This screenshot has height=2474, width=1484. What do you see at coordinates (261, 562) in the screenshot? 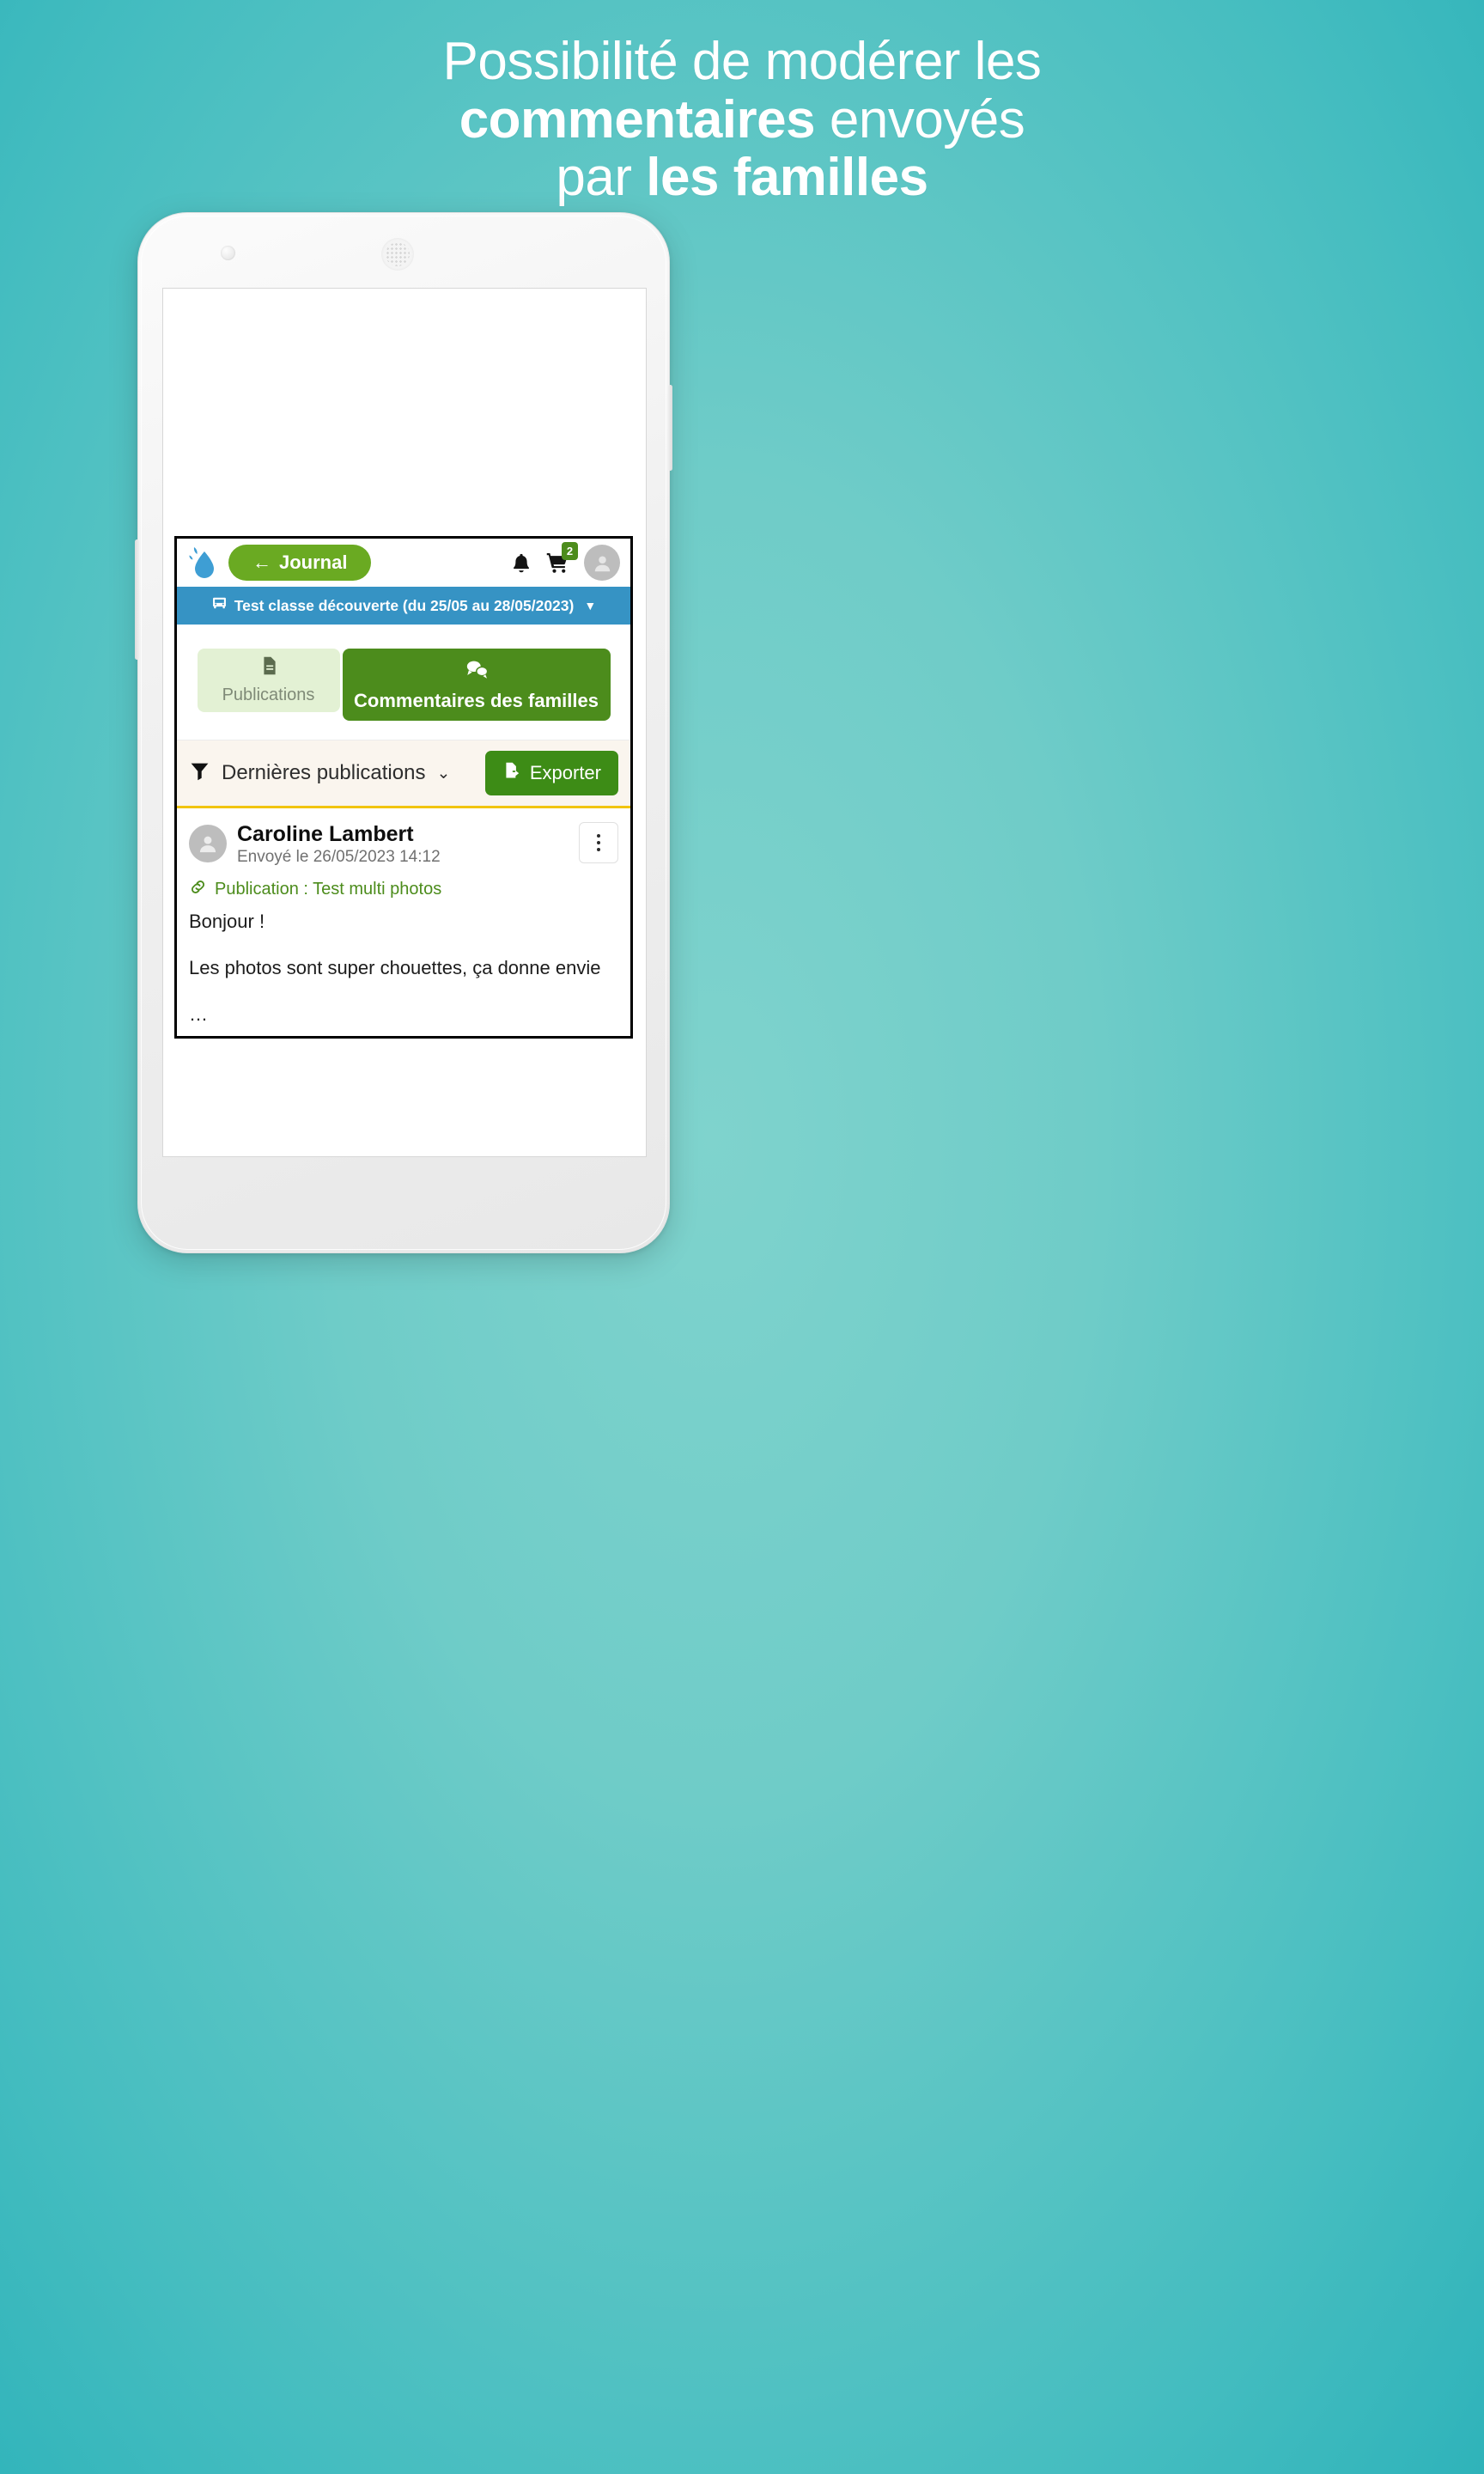
I see `back-arrow-icon: ←` at bounding box center [261, 562].